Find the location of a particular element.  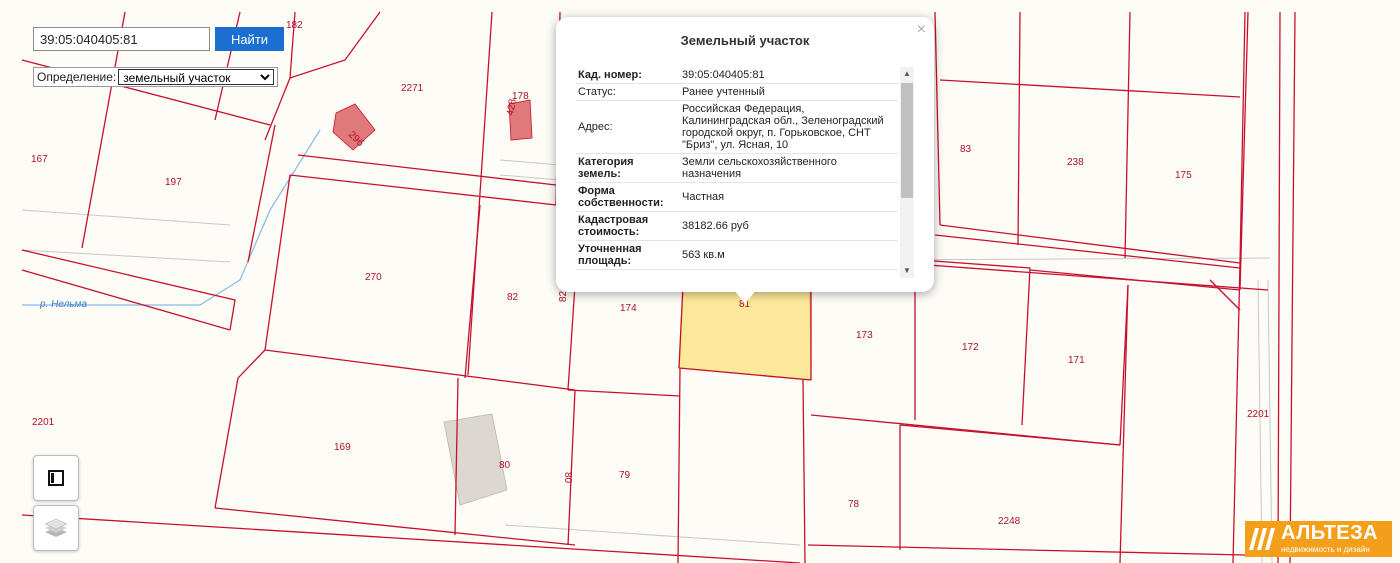

info-value: Ранее учтенный is located at coordinates (789, 92).